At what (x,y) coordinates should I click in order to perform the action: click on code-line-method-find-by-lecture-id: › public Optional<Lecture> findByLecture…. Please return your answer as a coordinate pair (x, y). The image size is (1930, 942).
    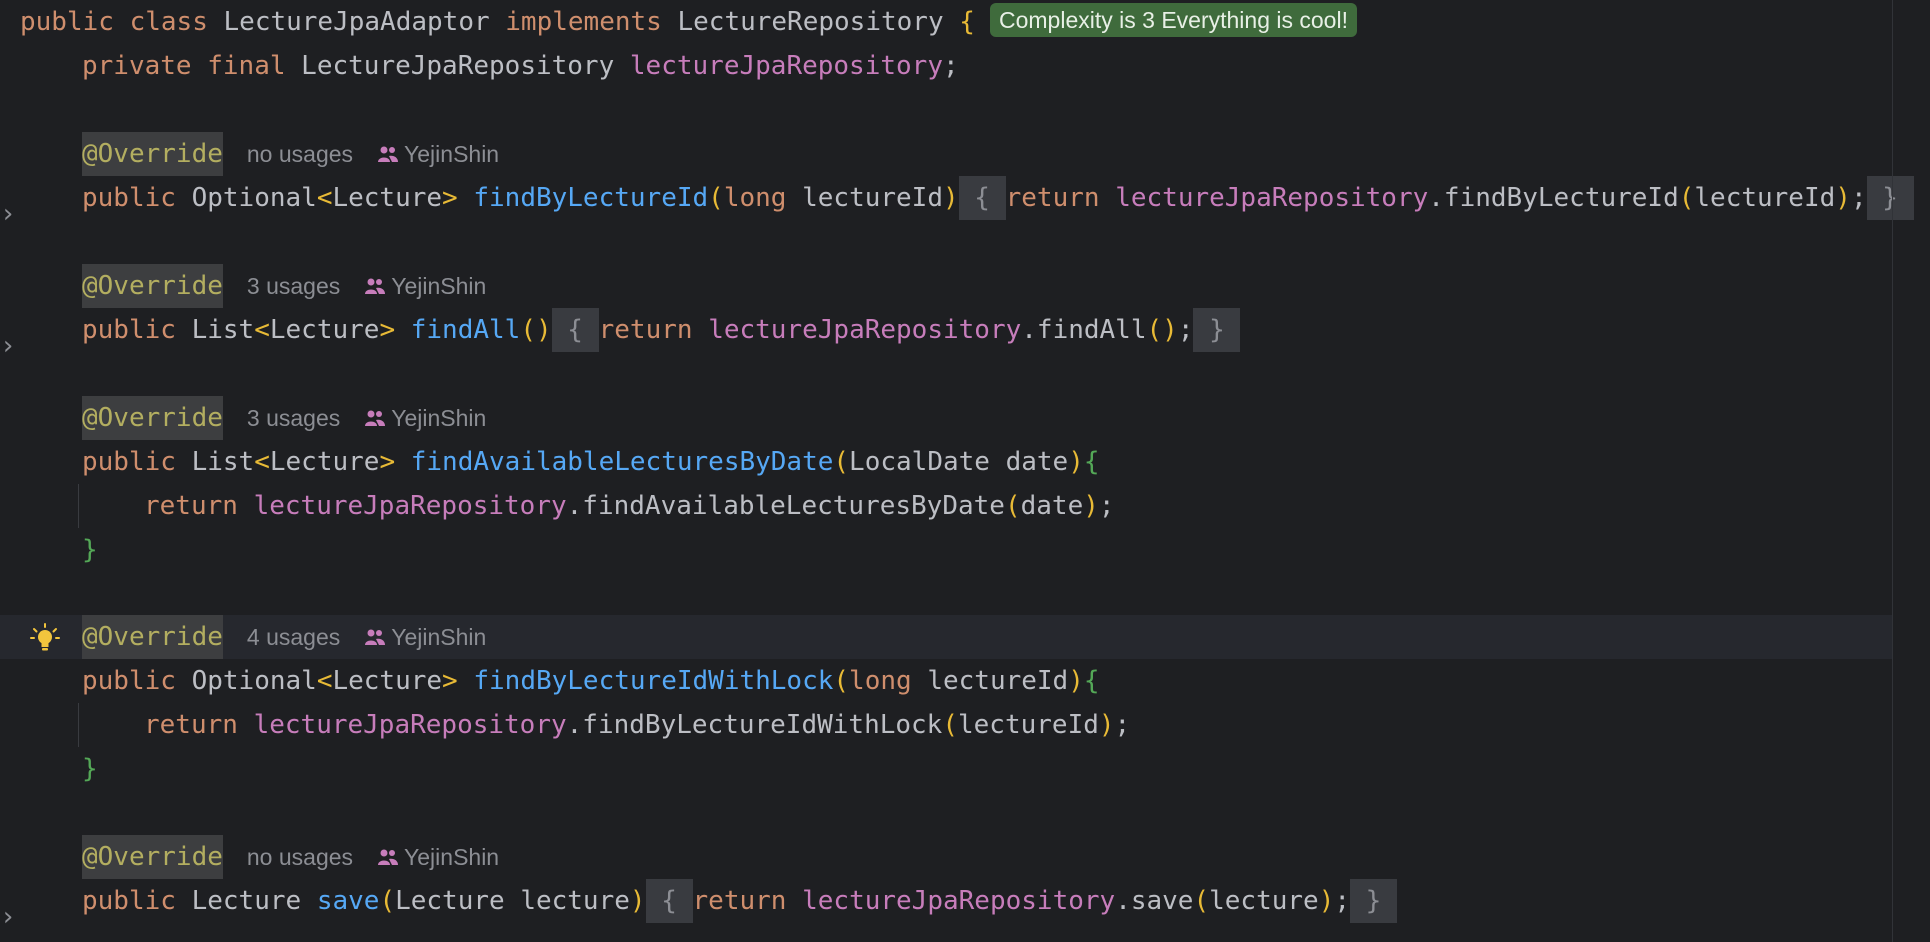
    Looking at the image, I should click on (957, 202).